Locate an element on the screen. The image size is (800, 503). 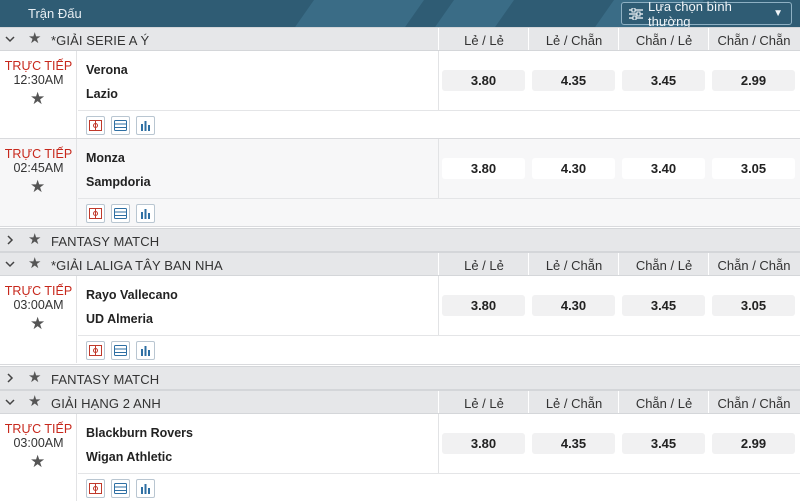
match-time-column: TRỰC TIẾP 12:30AM ★ is located at coordinates (38, 94).